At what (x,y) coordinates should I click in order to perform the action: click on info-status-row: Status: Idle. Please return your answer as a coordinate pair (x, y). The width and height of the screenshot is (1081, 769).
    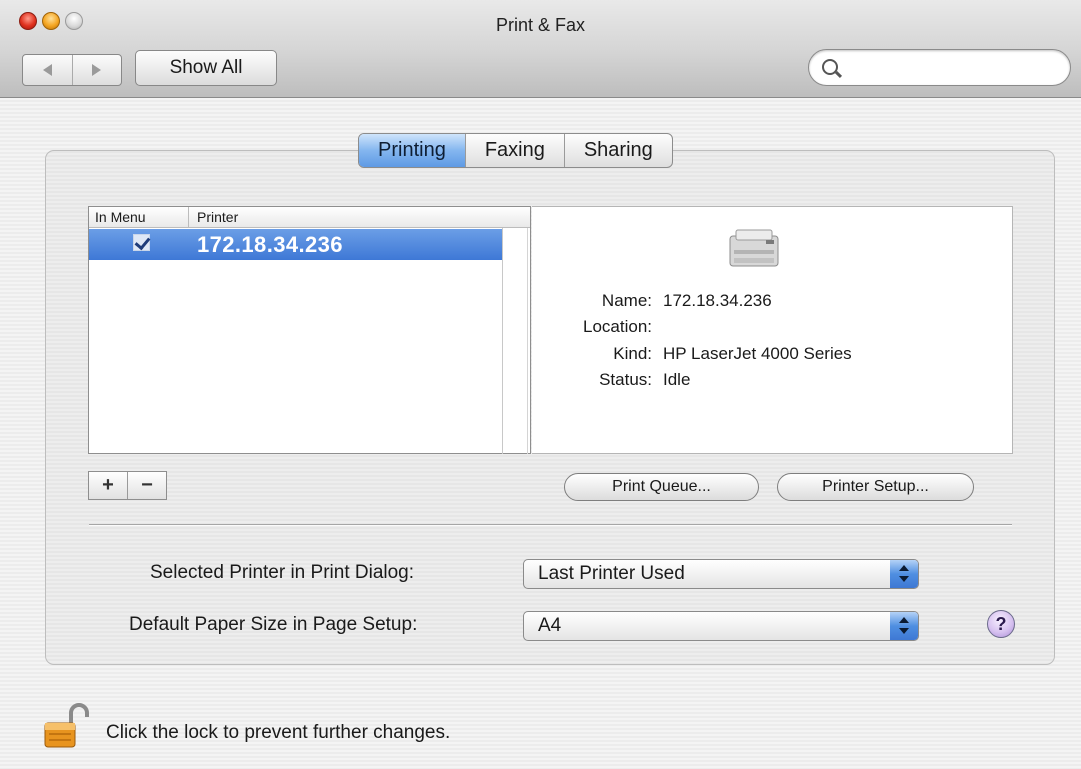
    Looking at the image, I should click on (772, 381).